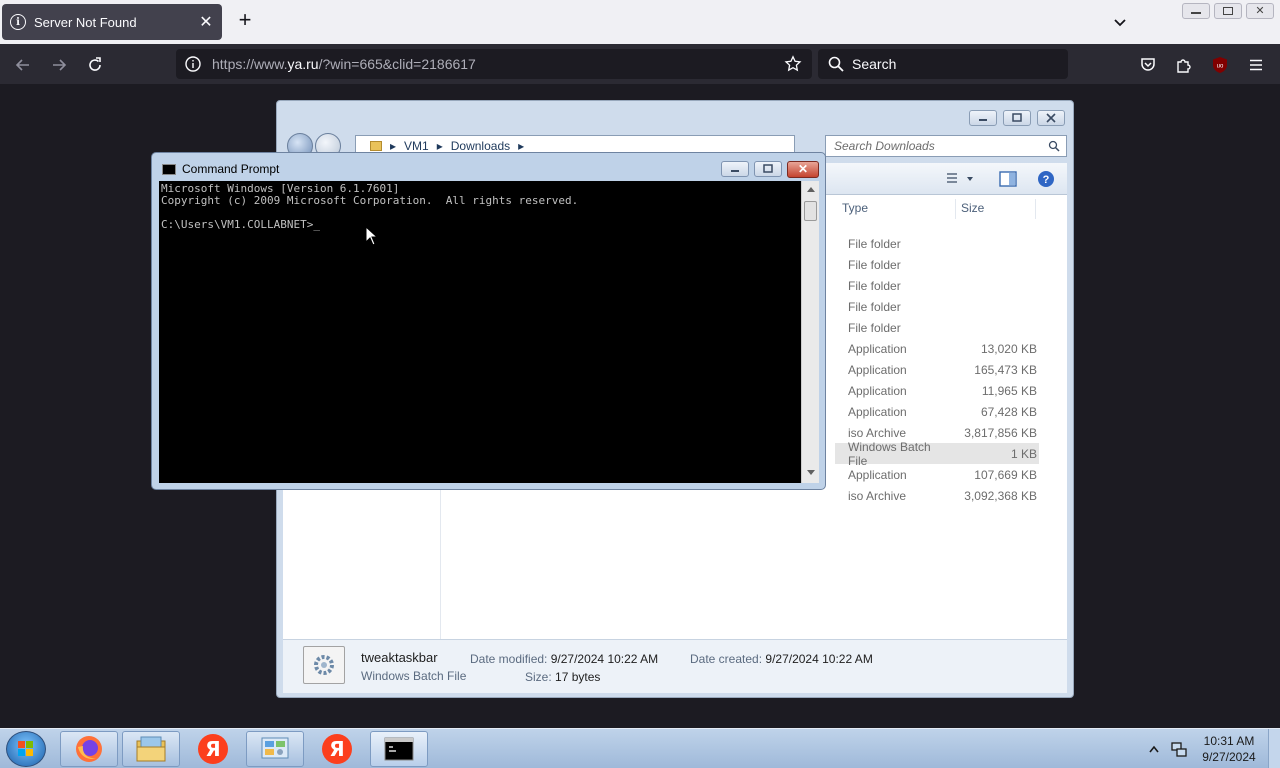  Describe the element at coordinates (811, 189) in the screenshot. I see `scroll-up-icon` at that location.